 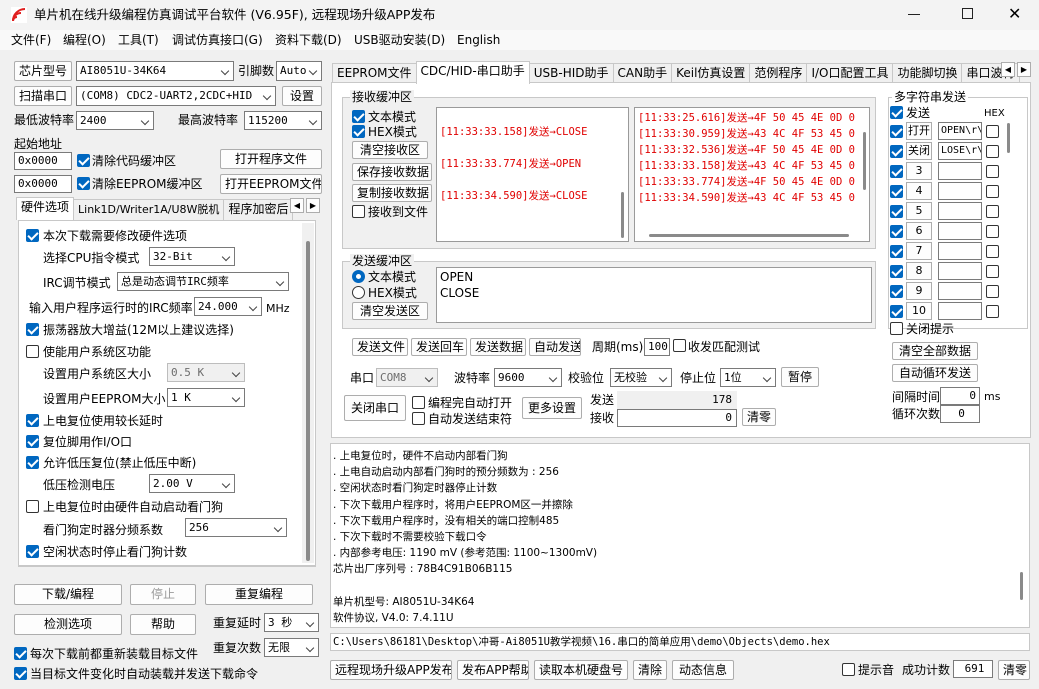 What do you see at coordinates (407, 377) in the screenshot?
I see `serial-port-select: COM8` at bounding box center [407, 377].